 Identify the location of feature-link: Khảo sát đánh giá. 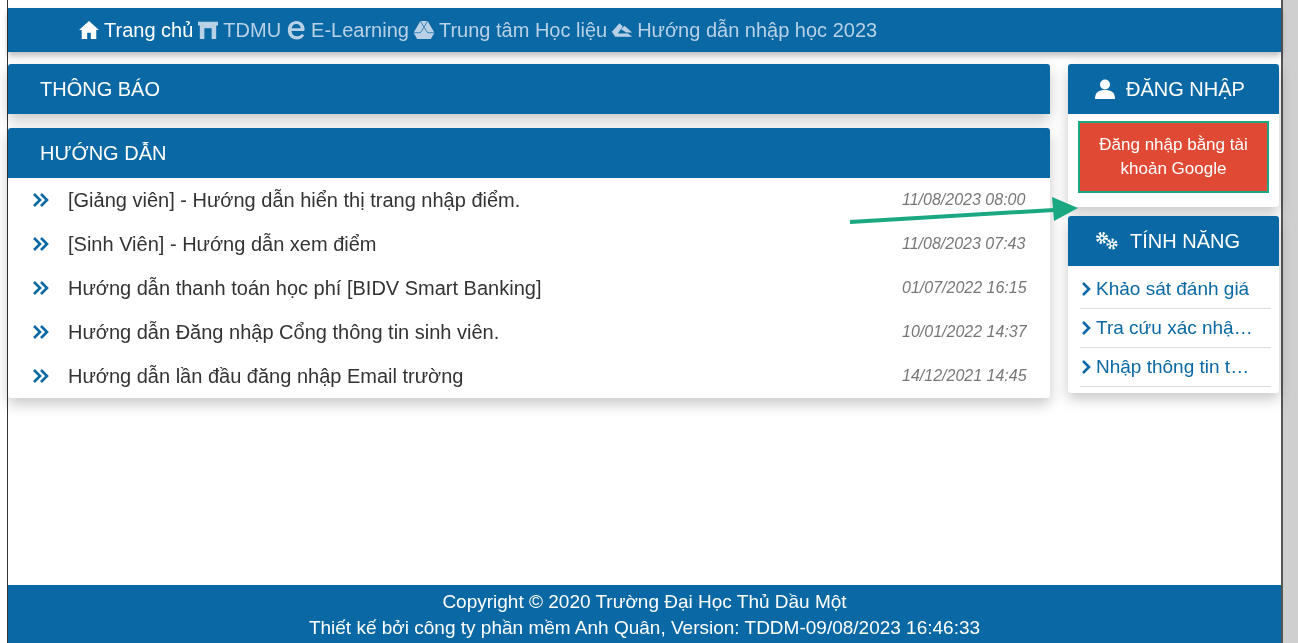
(1175, 289).